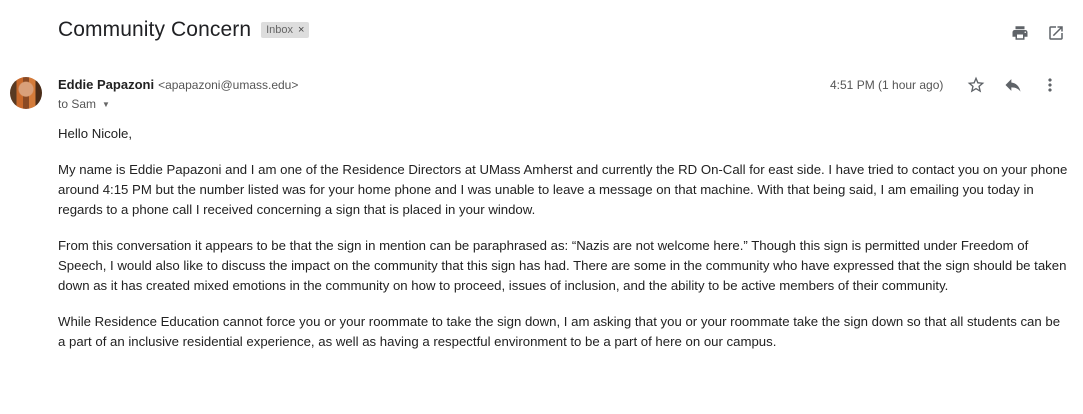  Describe the element at coordinates (280, 30) in the screenshot. I see `inbox-label-text: Inbox` at that location.